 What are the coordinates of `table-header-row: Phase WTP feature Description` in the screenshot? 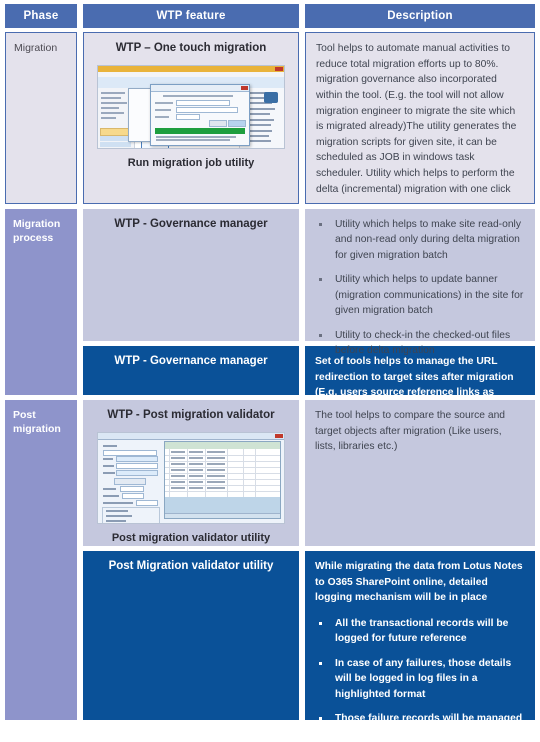 It's located at (270, 14).